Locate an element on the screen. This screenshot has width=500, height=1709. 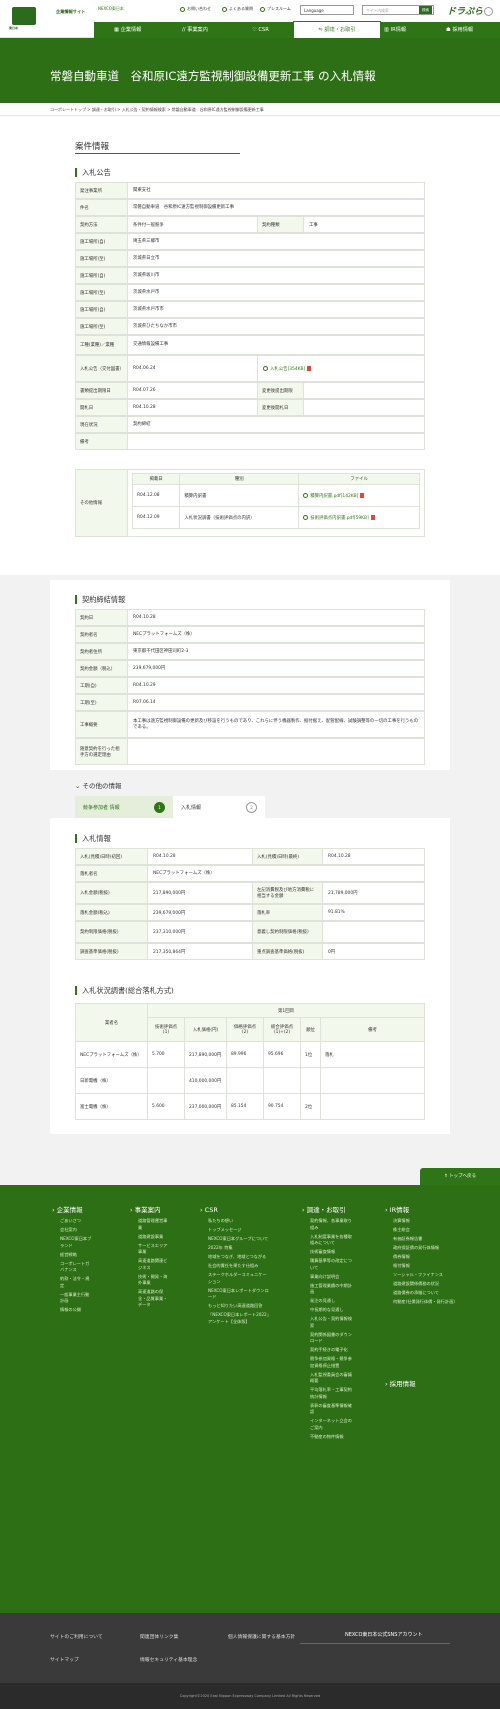
footer-link: NEXCO東日本グループについて is located at coordinates (239, 1239).